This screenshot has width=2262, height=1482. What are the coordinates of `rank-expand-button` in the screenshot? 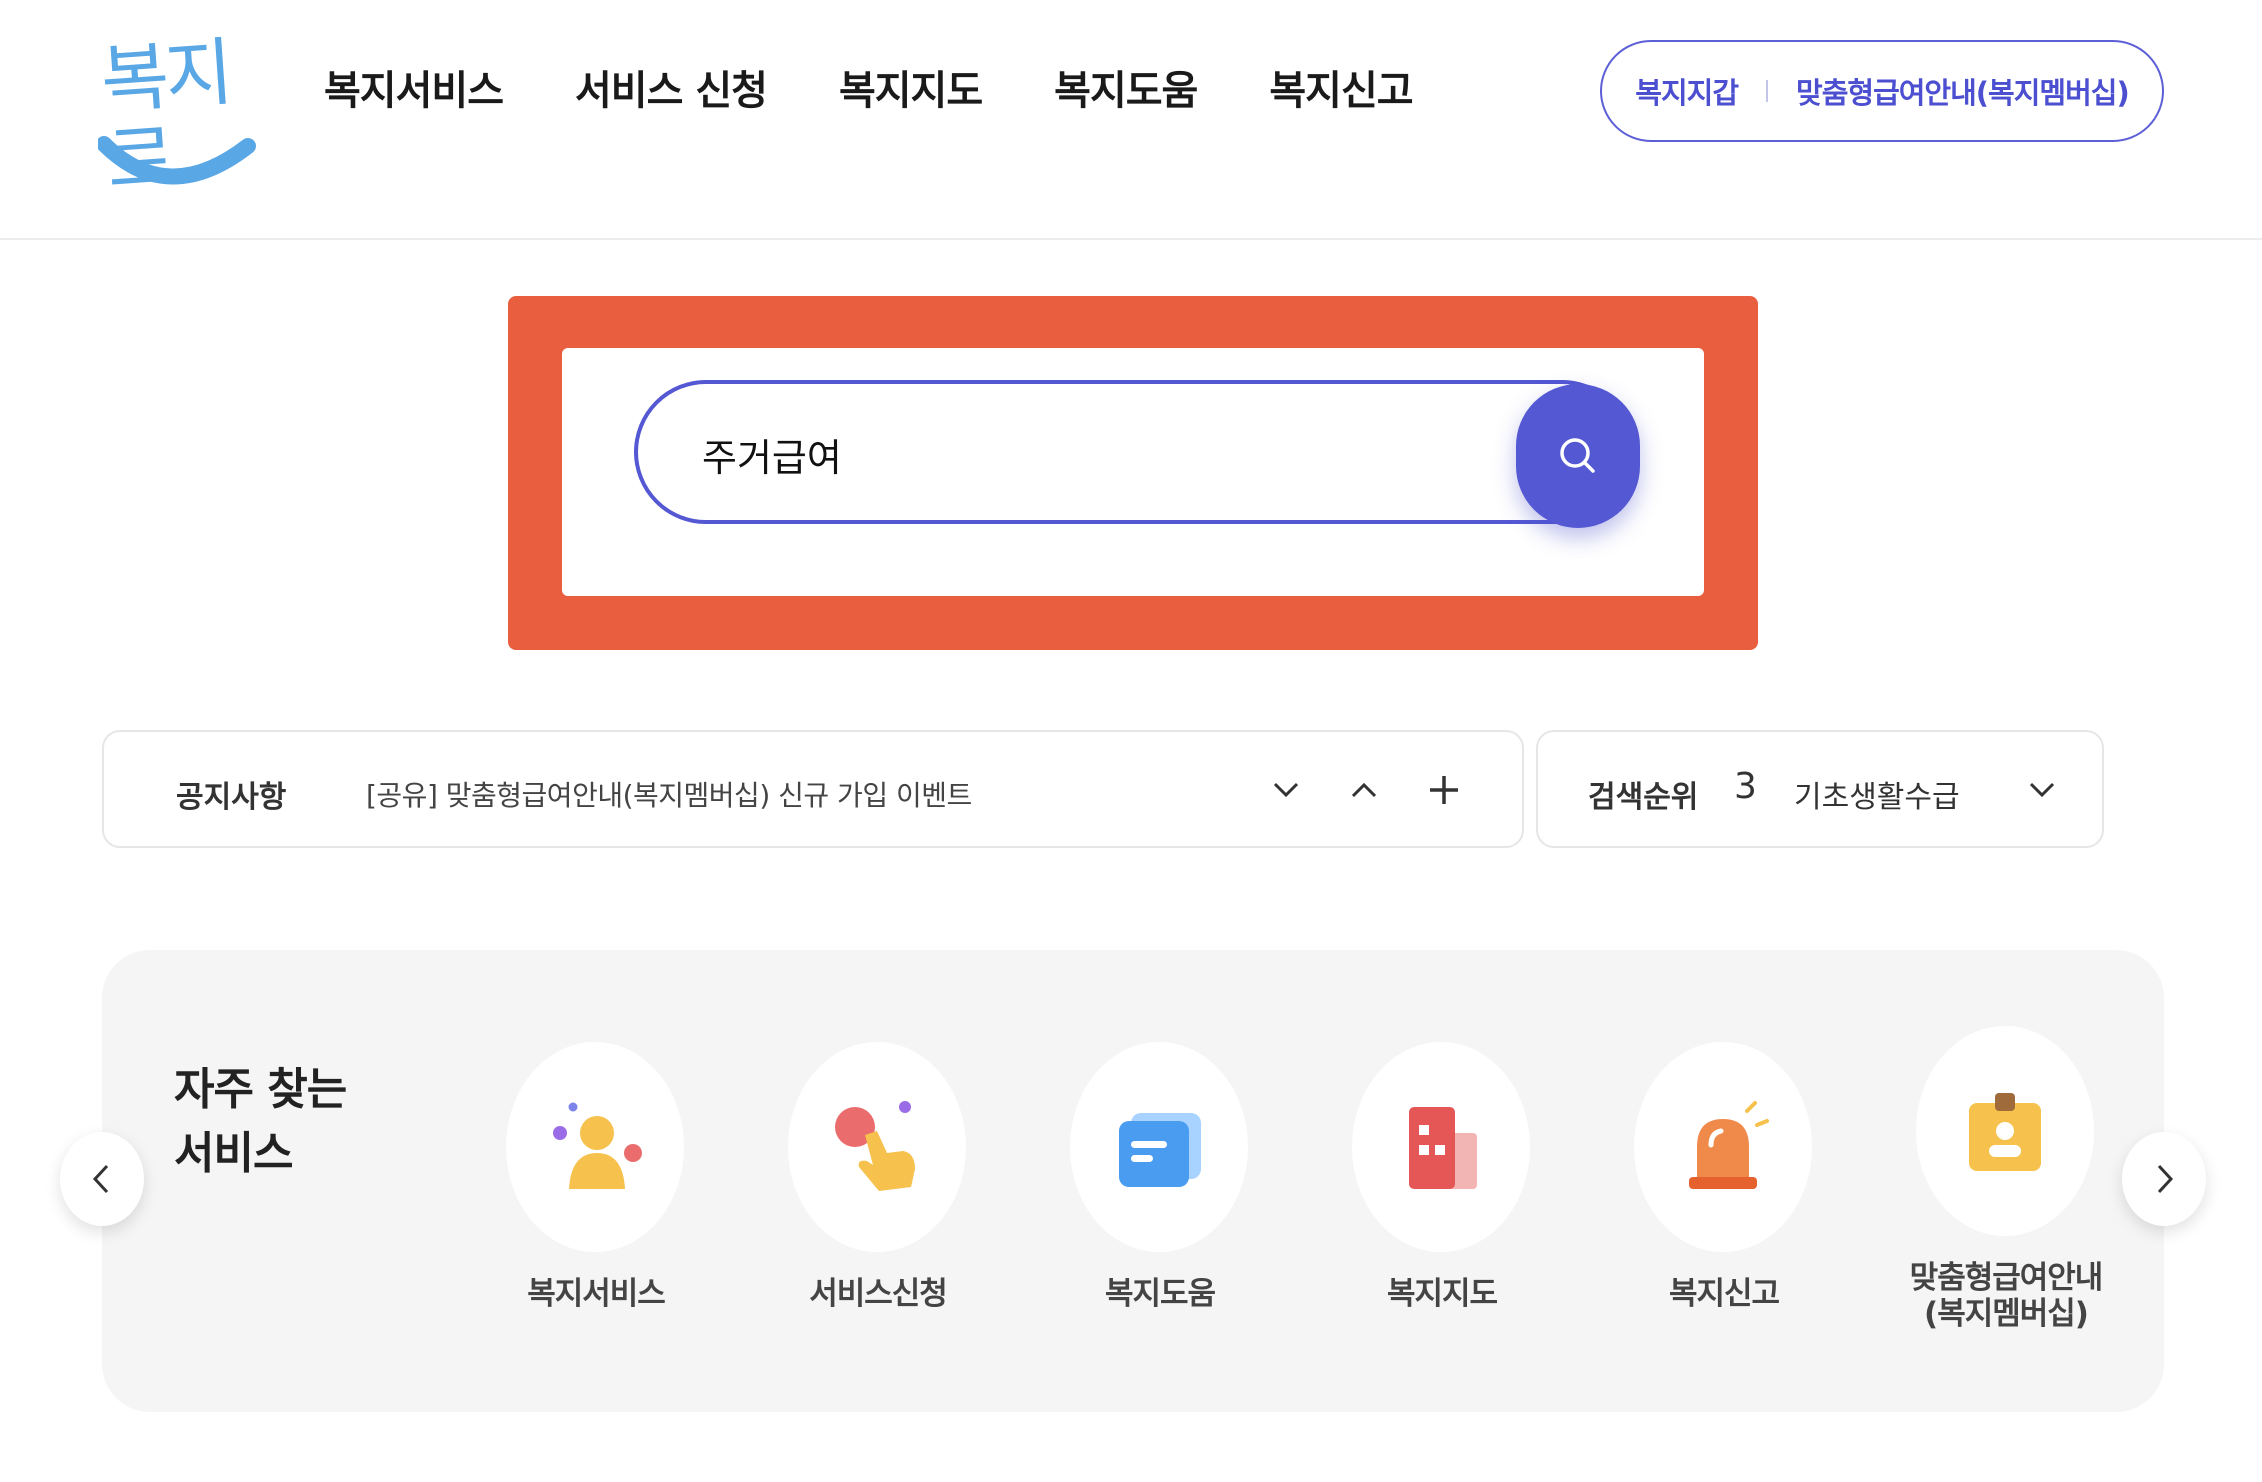 It's located at (2042, 790).